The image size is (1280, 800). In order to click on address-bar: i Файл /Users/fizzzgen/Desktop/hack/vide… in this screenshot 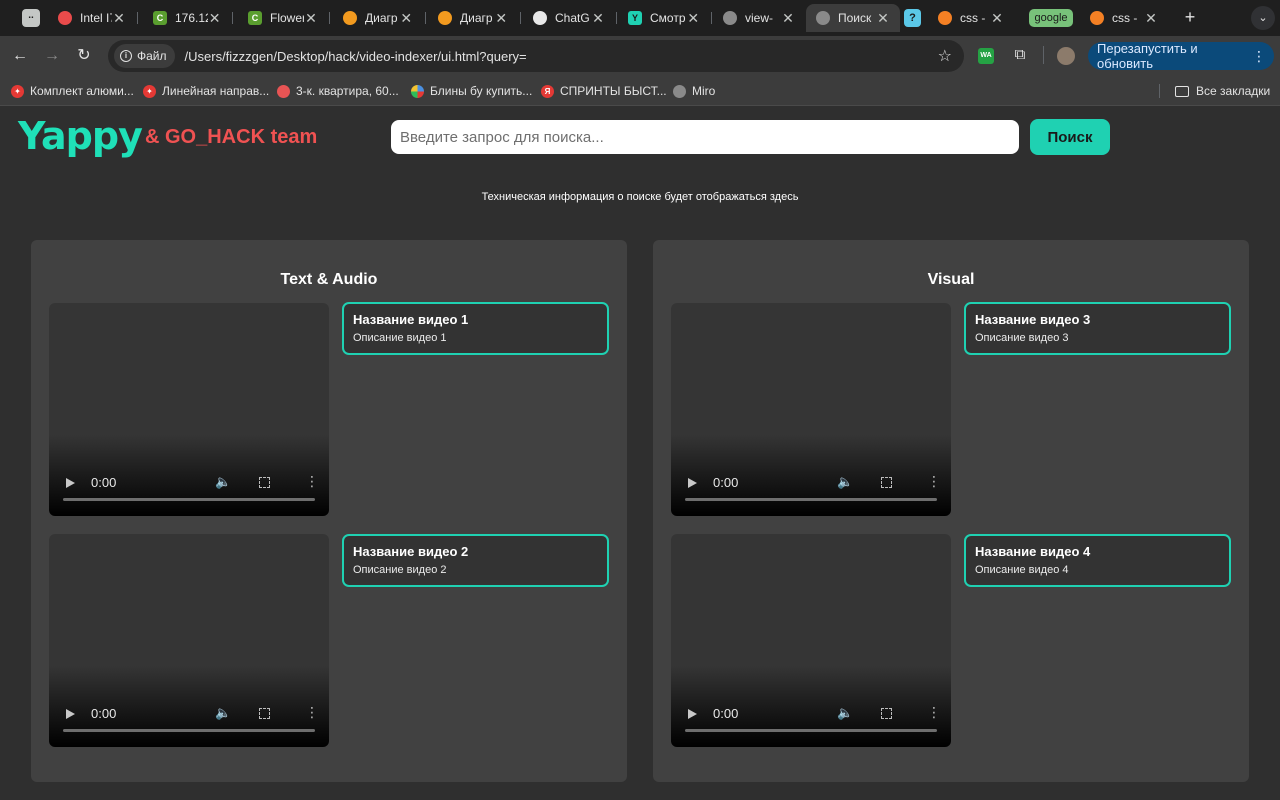, I will do `click(536, 56)`.